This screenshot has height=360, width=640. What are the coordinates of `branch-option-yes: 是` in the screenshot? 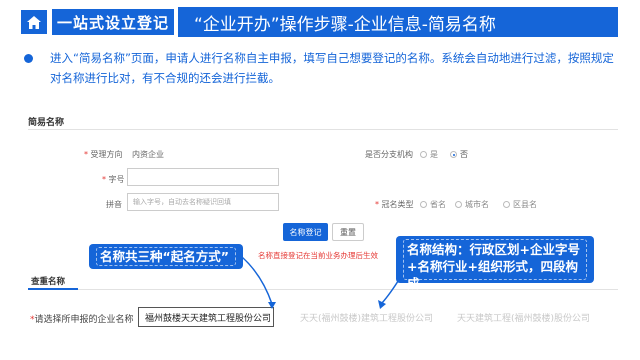 It's located at (429, 154).